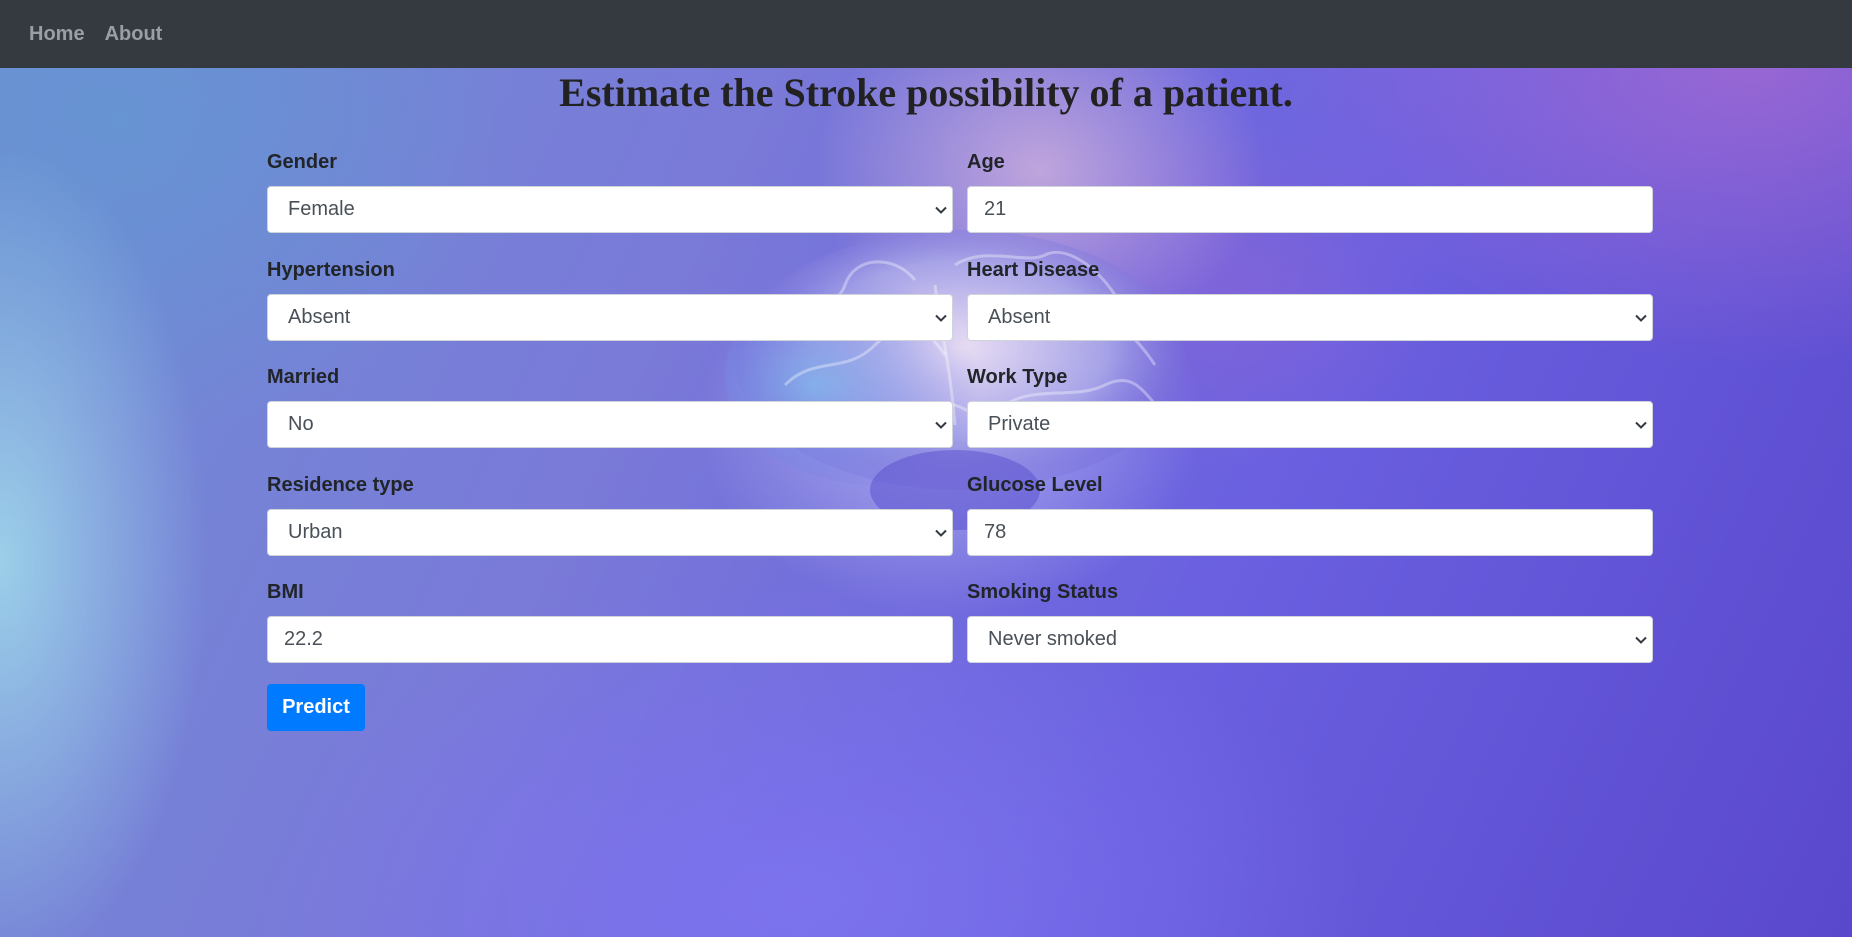  Describe the element at coordinates (319, 316) in the screenshot. I see `hypertension-value: Absent` at that location.